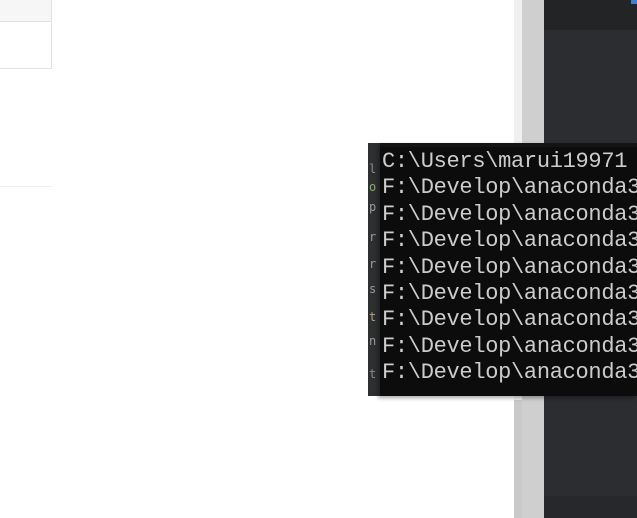 The width and height of the screenshot is (637, 518). I want to click on editor-tab-bar, so click(590, 15).